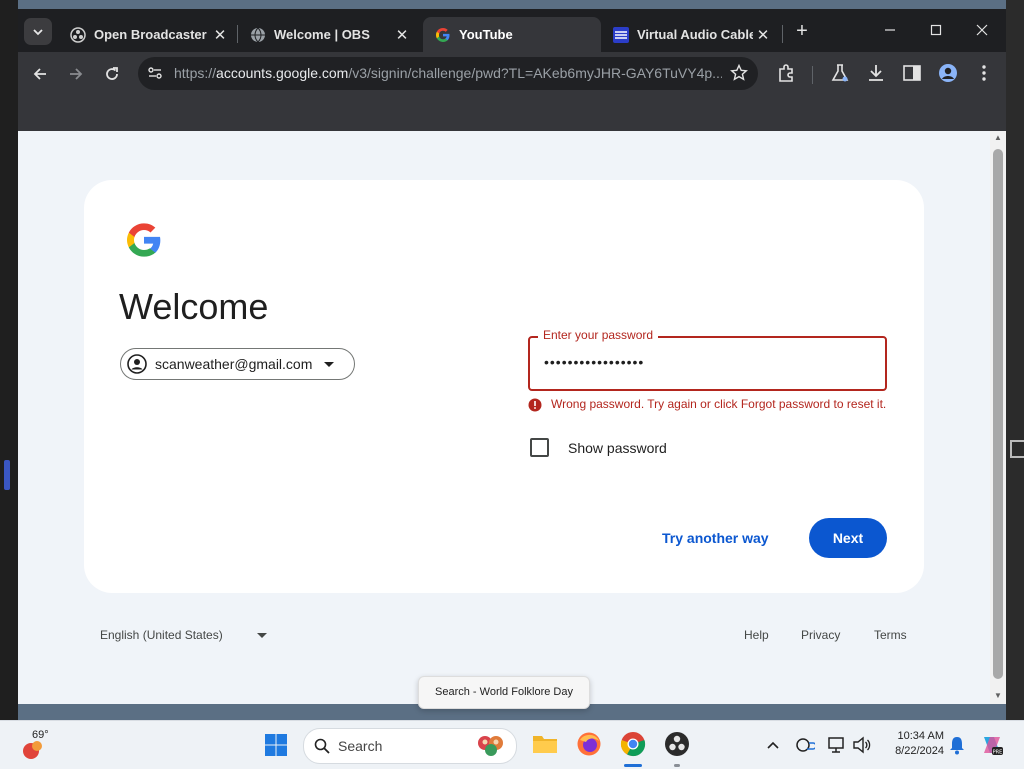  Describe the element at coordinates (152, 34) in the screenshot. I see `tab-title: Open Broadcaster Sc` at that location.